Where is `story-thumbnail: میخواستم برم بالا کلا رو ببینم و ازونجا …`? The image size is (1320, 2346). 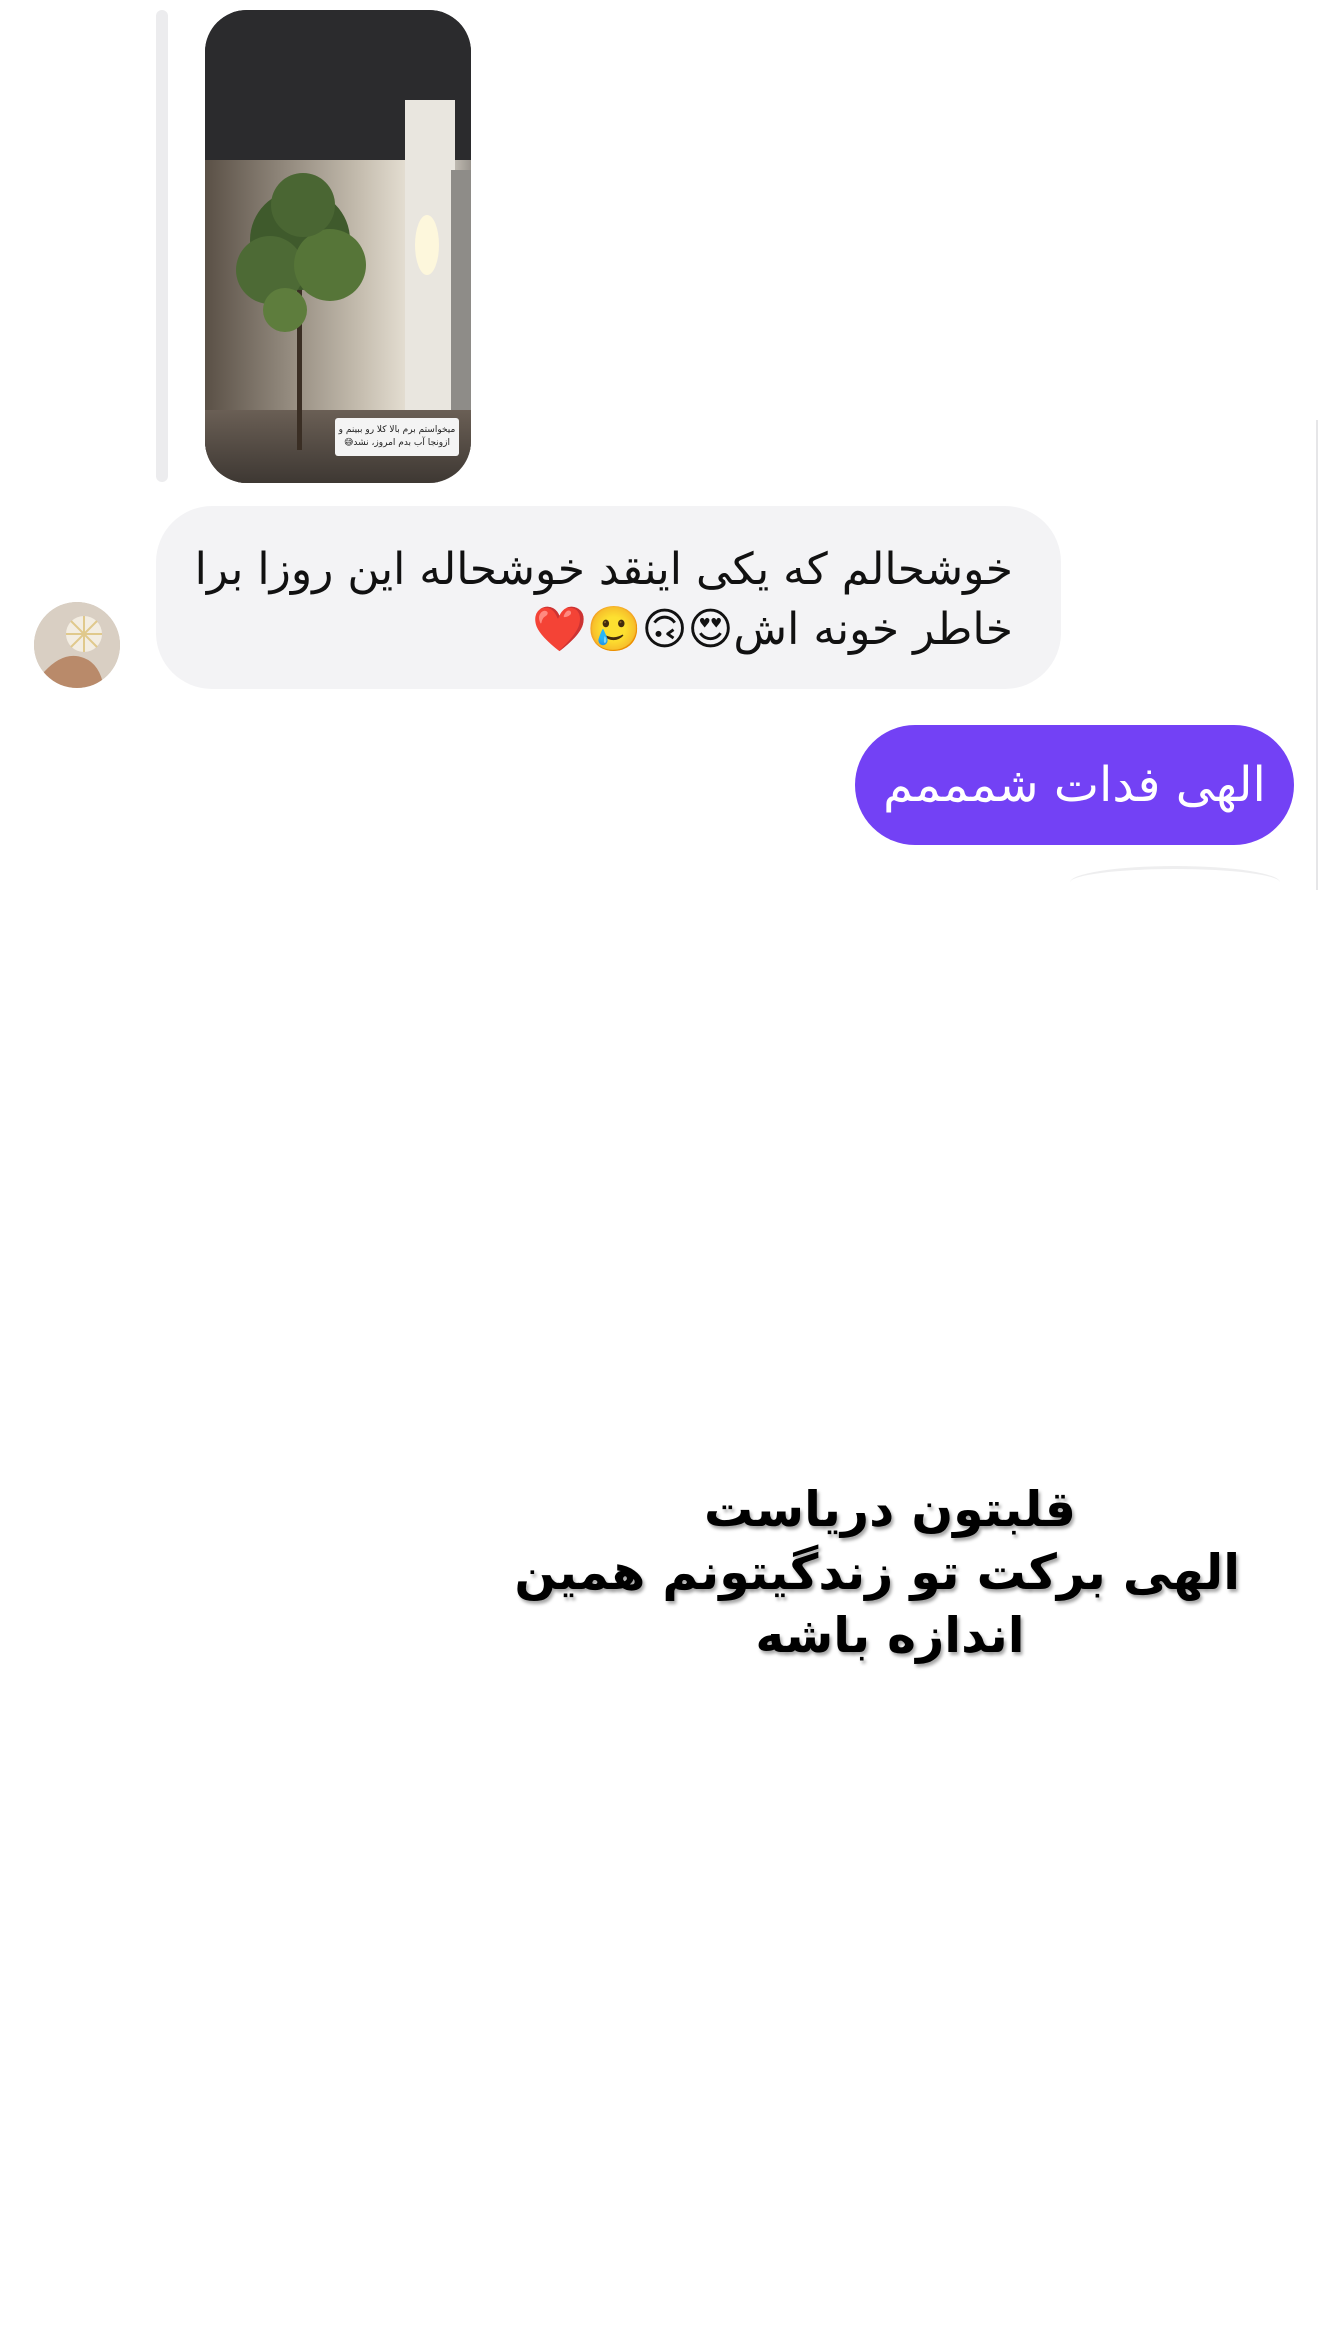
story-thumbnail: میخواستم برم بالا کلا رو ببینم و ازونجا … is located at coordinates (338, 246).